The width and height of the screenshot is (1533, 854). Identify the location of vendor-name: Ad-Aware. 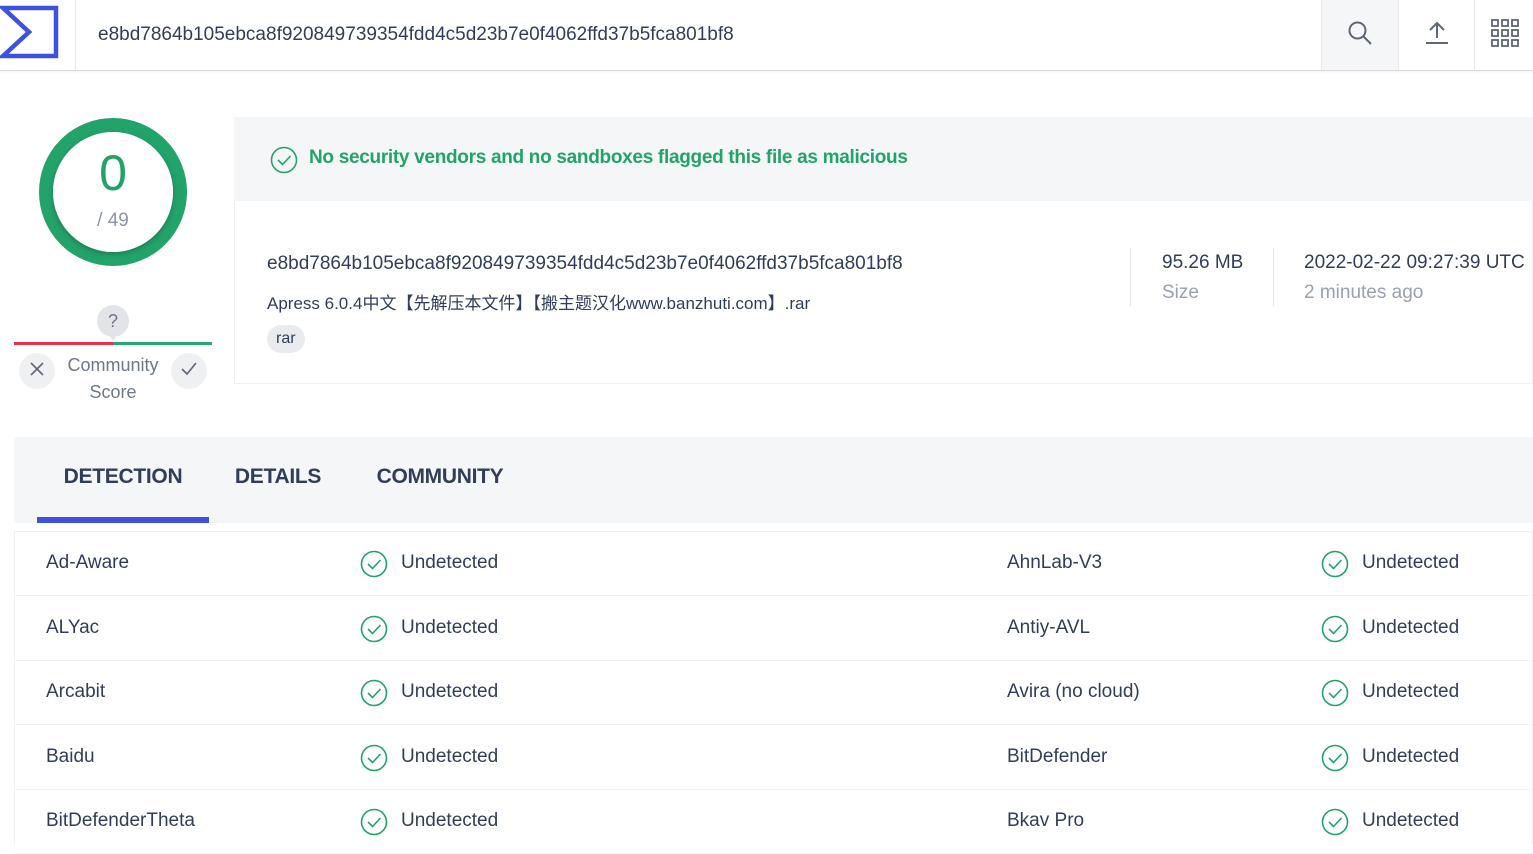
(88, 562).